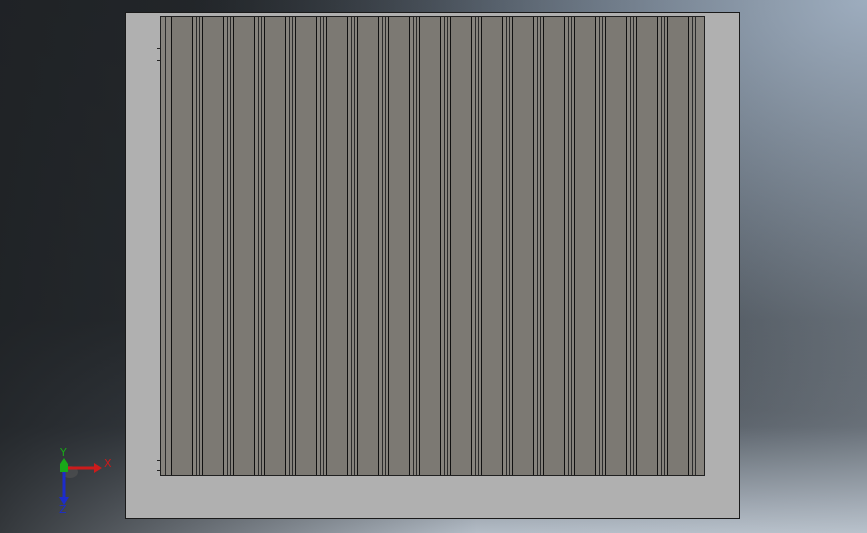 This screenshot has width=867, height=533. I want to click on z-axis-label: Z, so click(63, 509).